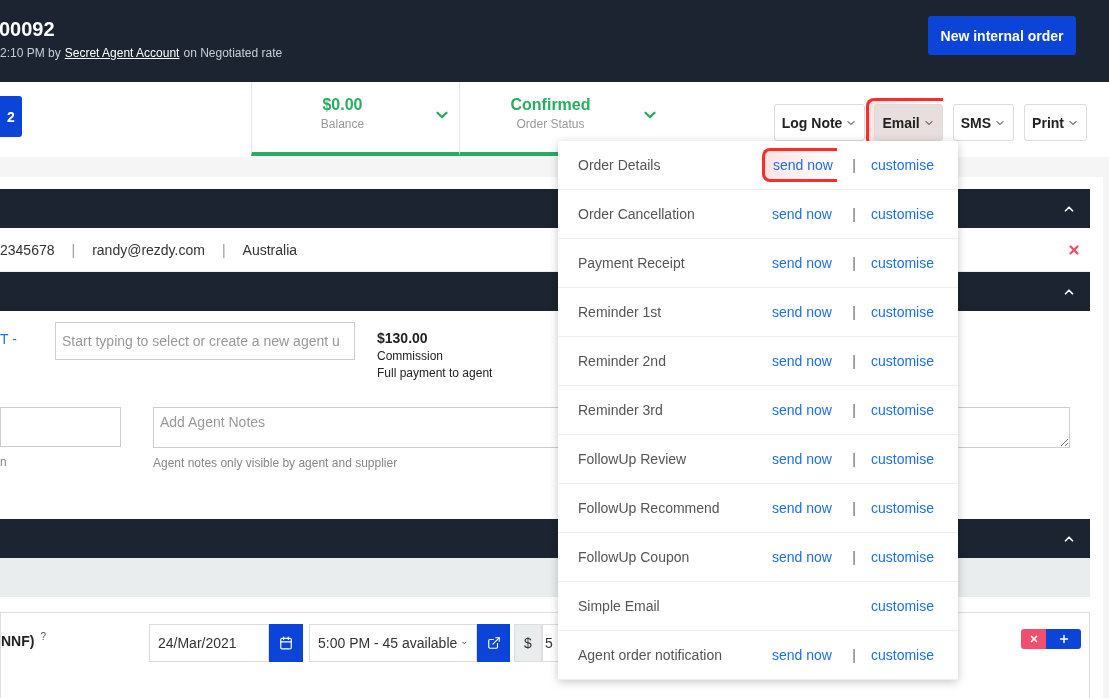  Describe the element at coordinates (27, 339) in the screenshot. I see `agent-link: T -` at that location.